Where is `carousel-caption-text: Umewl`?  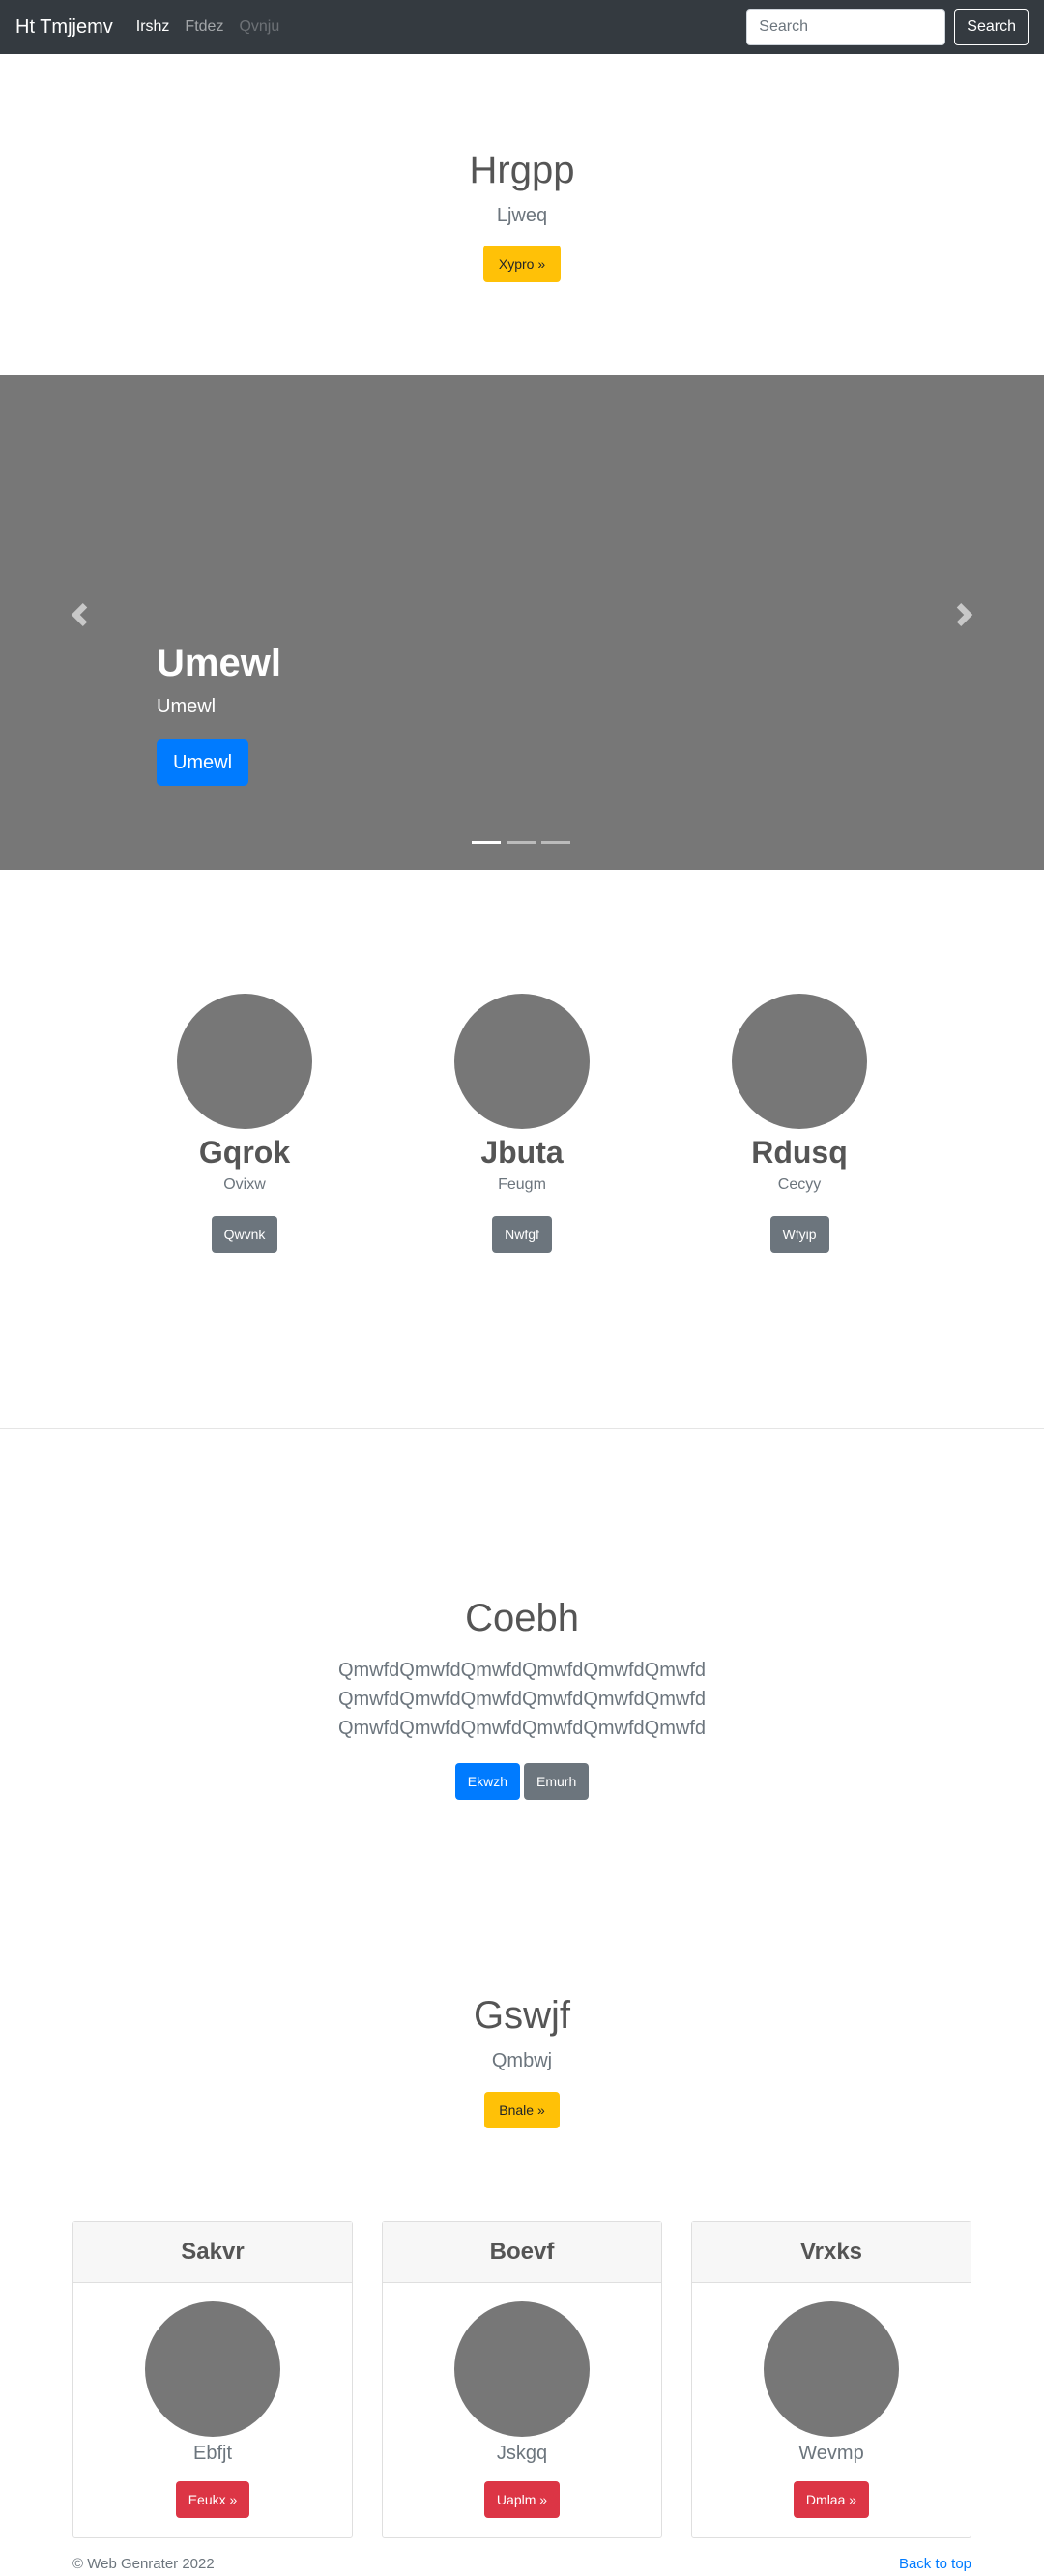
carousel-caption-text: Umewl is located at coordinates (187, 706).